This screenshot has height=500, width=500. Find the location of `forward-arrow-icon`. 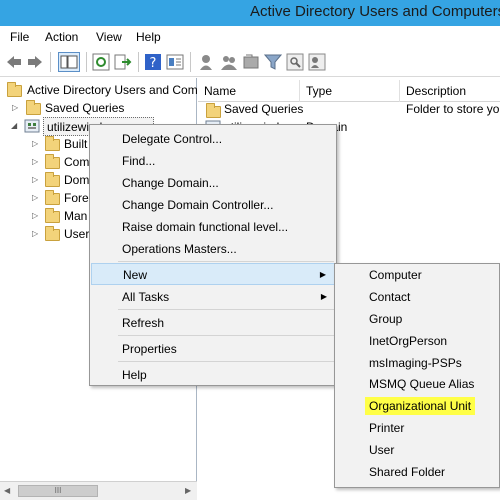

forward-arrow-icon is located at coordinates (35, 62).